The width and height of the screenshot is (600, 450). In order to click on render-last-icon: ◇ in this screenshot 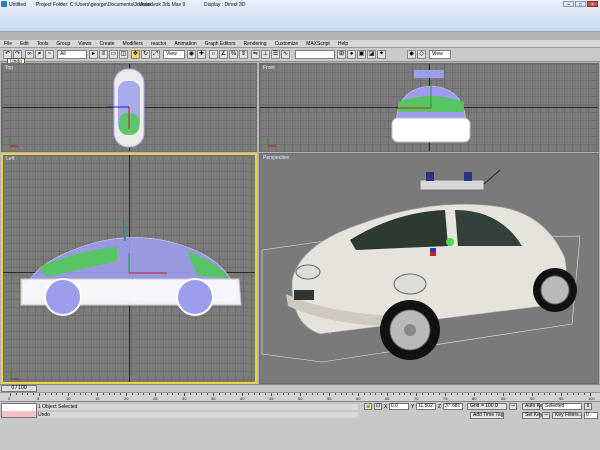, I will do `click(421, 54)`.